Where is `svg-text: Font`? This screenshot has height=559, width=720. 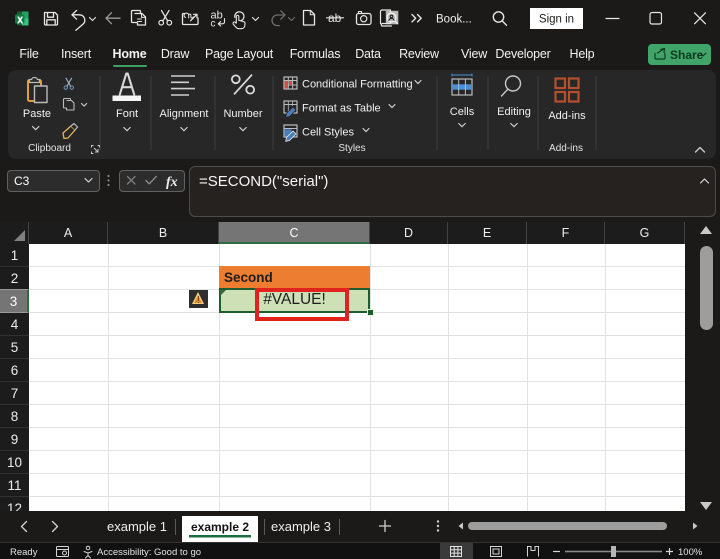 svg-text: Font is located at coordinates (127, 114).